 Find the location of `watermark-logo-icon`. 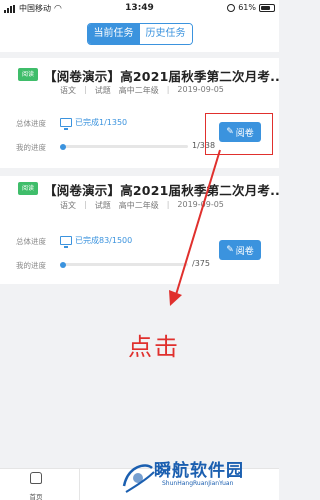

watermark-logo-icon is located at coordinates (138, 478).